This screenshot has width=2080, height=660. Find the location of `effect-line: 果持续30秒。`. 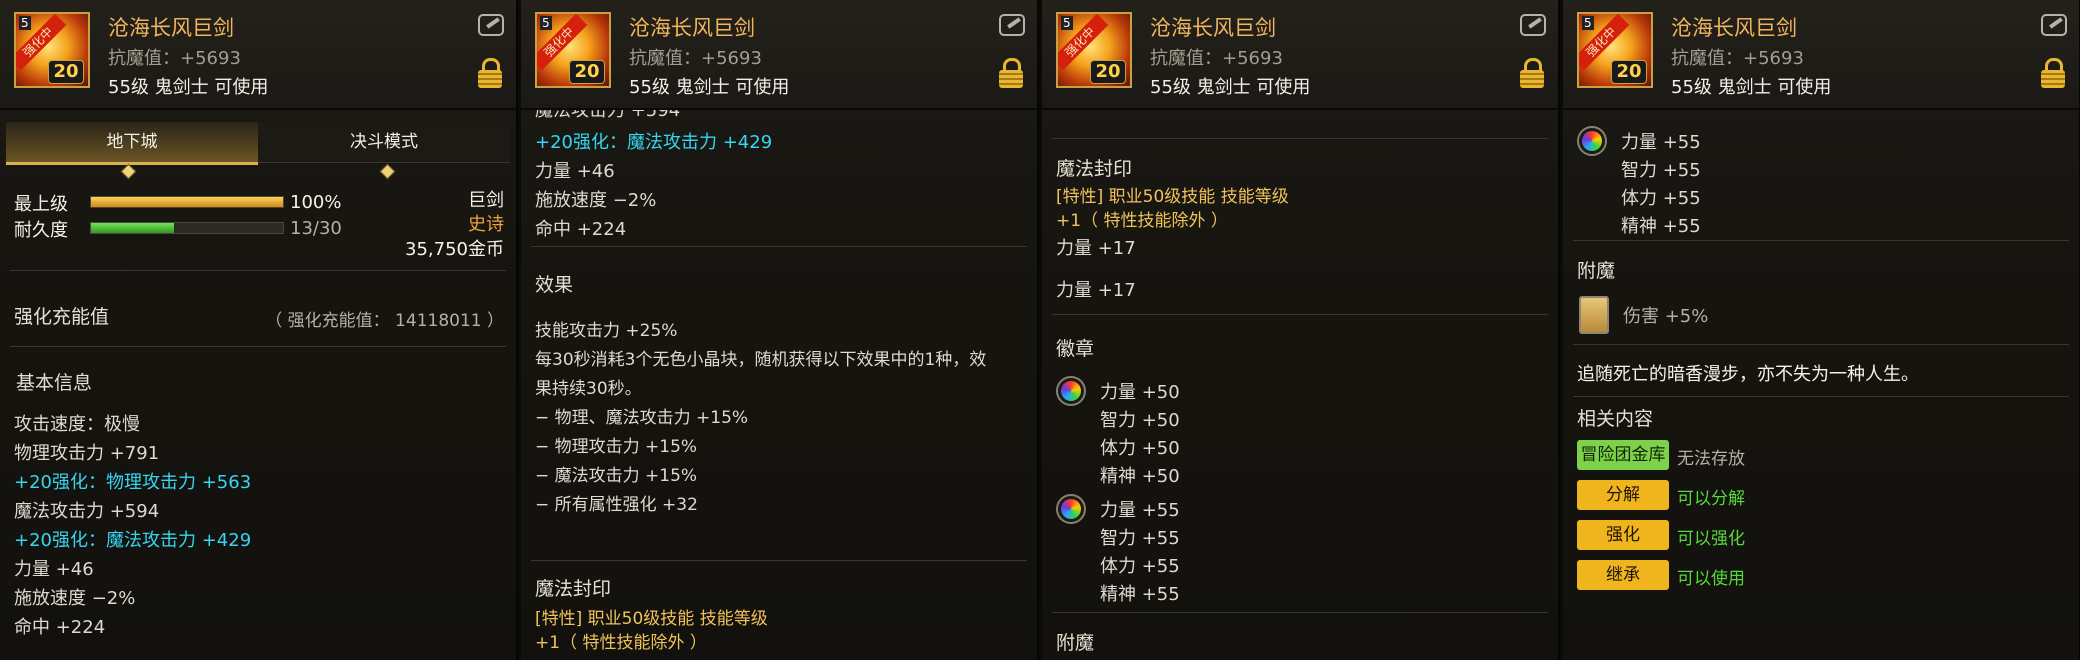

effect-line: 果持续30秒。 is located at coordinates (588, 389).